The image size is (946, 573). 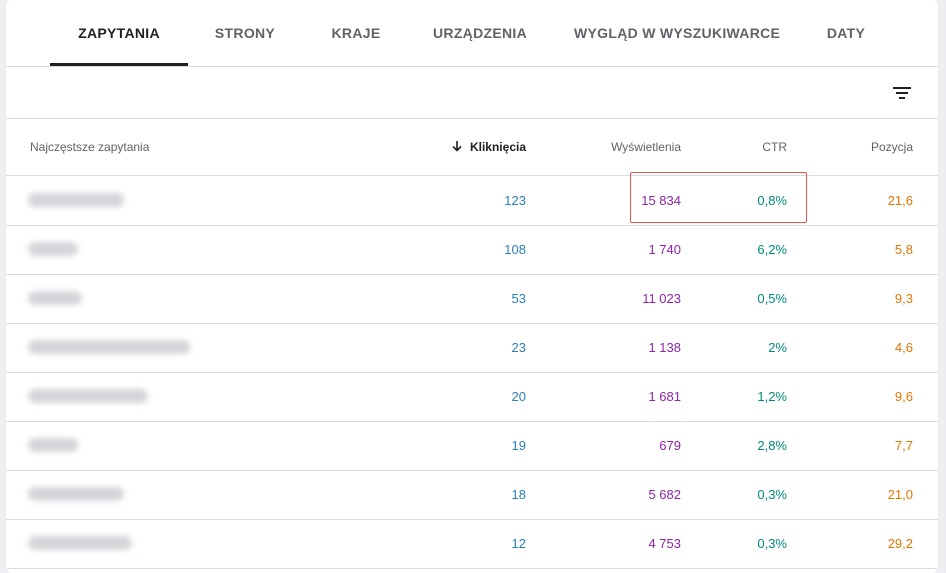 I want to click on cell-impressions: 1 740, so click(x=664, y=249).